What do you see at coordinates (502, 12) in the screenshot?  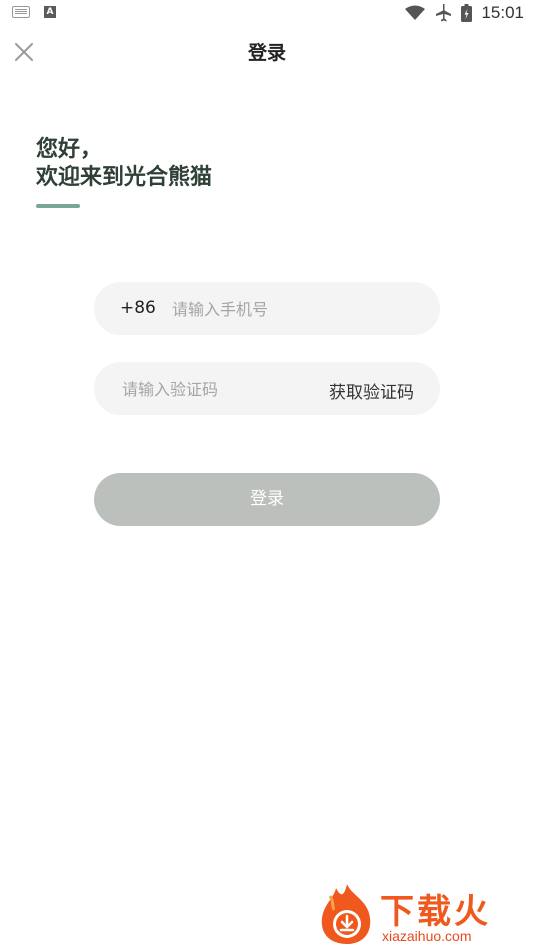 I see `status-time: 15:01` at bounding box center [502, 12].